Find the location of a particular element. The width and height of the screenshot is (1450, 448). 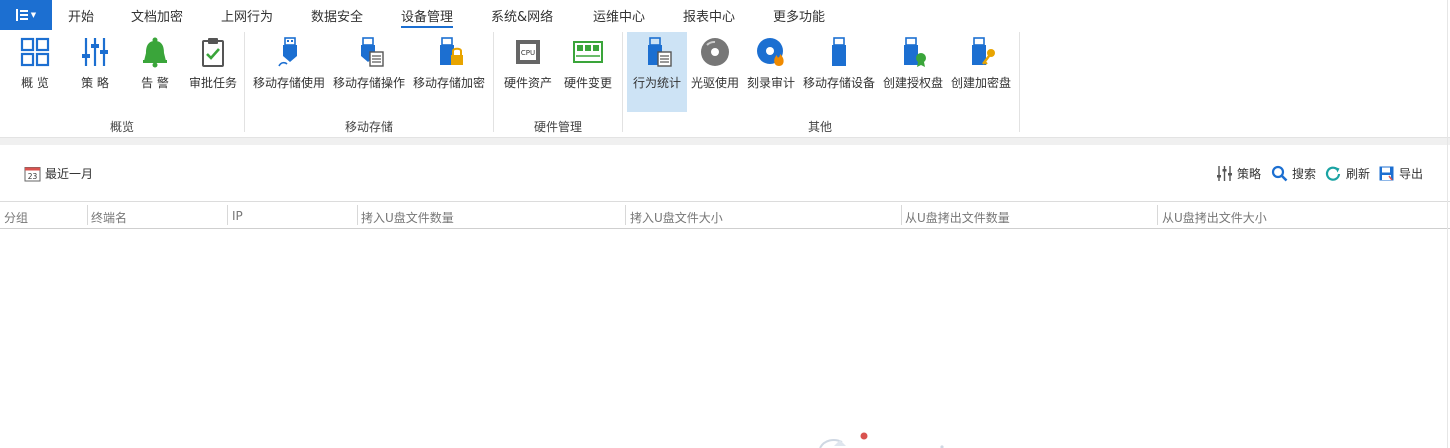

refresh-label: 刷新 is located at coordinates (1358, 174).